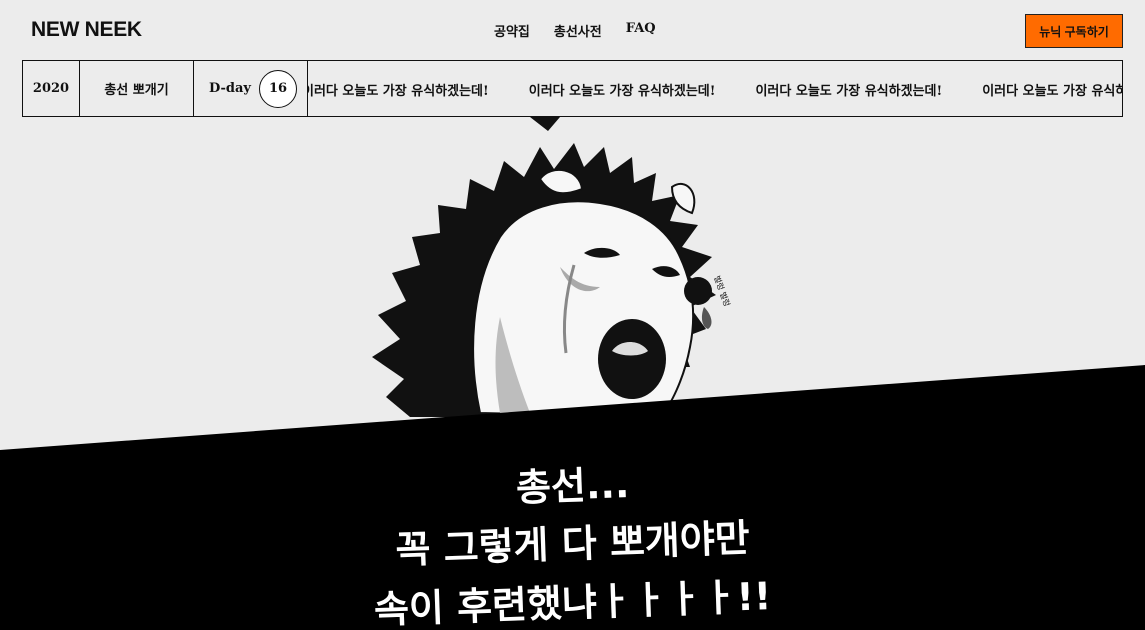  Describe the element at coordinates (137, 88) in the screenshot. I see `series-title-cell: 총선 뽀개기` at that location.